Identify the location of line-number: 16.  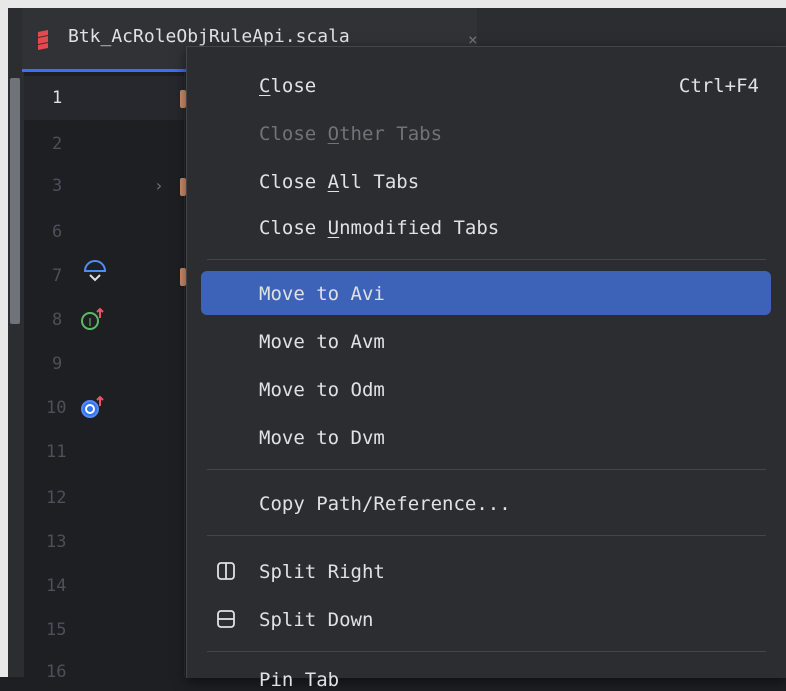
(56, 672).